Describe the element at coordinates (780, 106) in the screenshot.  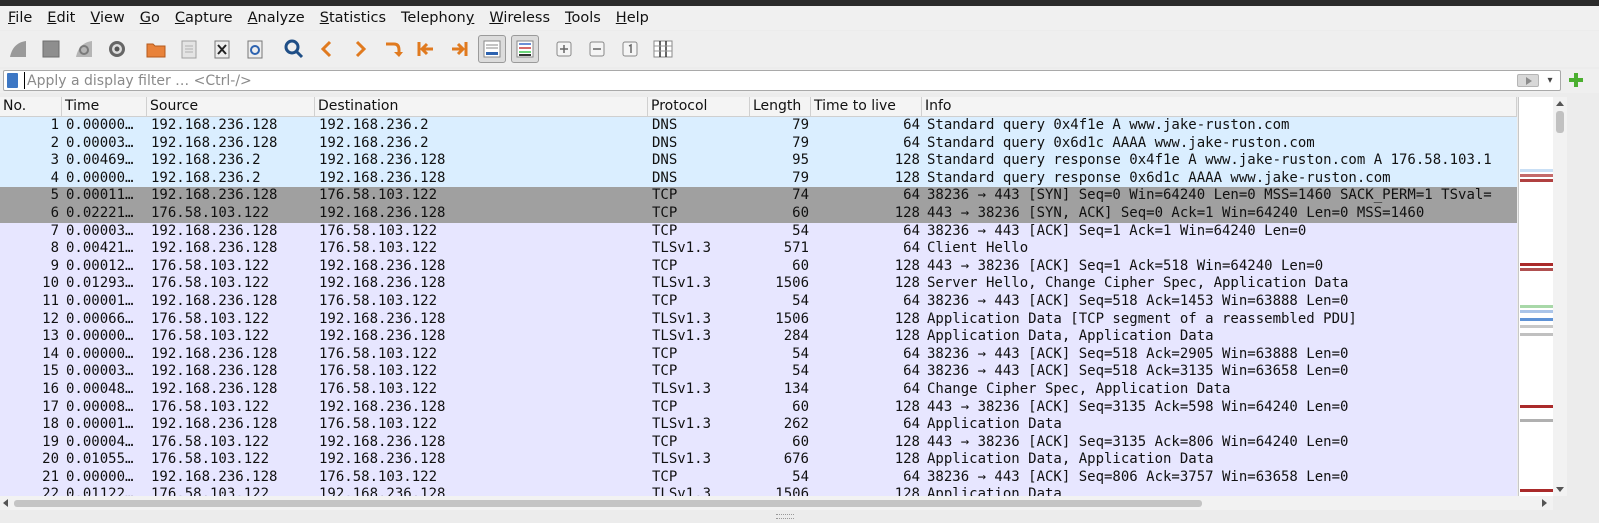
I see `column-header-length: Length` at that location.